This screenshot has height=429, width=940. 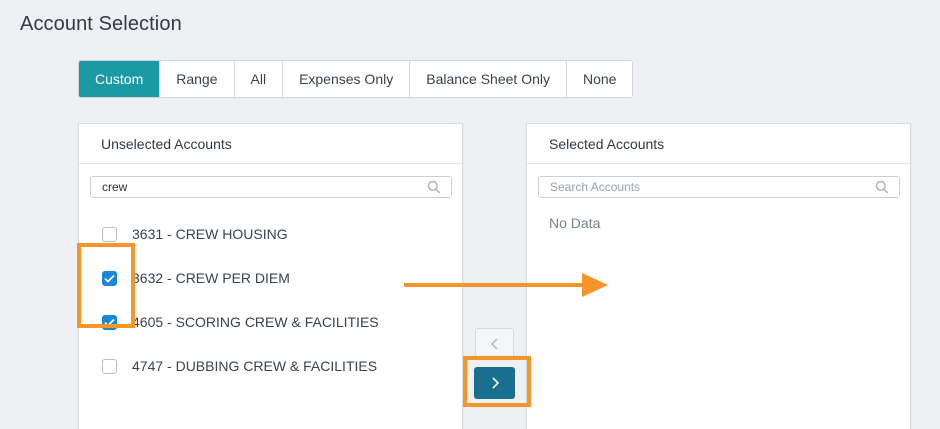 What do you see at coordinates (718, 144) in the screenshot?
I see `selected-accounts-header: Selected Accounts` at bounding box center [718, 144].